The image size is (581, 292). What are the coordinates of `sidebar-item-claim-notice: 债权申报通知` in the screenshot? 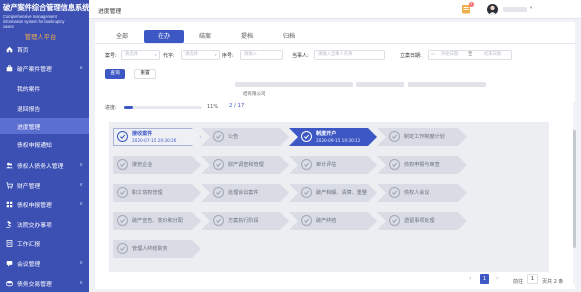 It's located at (44, 144).